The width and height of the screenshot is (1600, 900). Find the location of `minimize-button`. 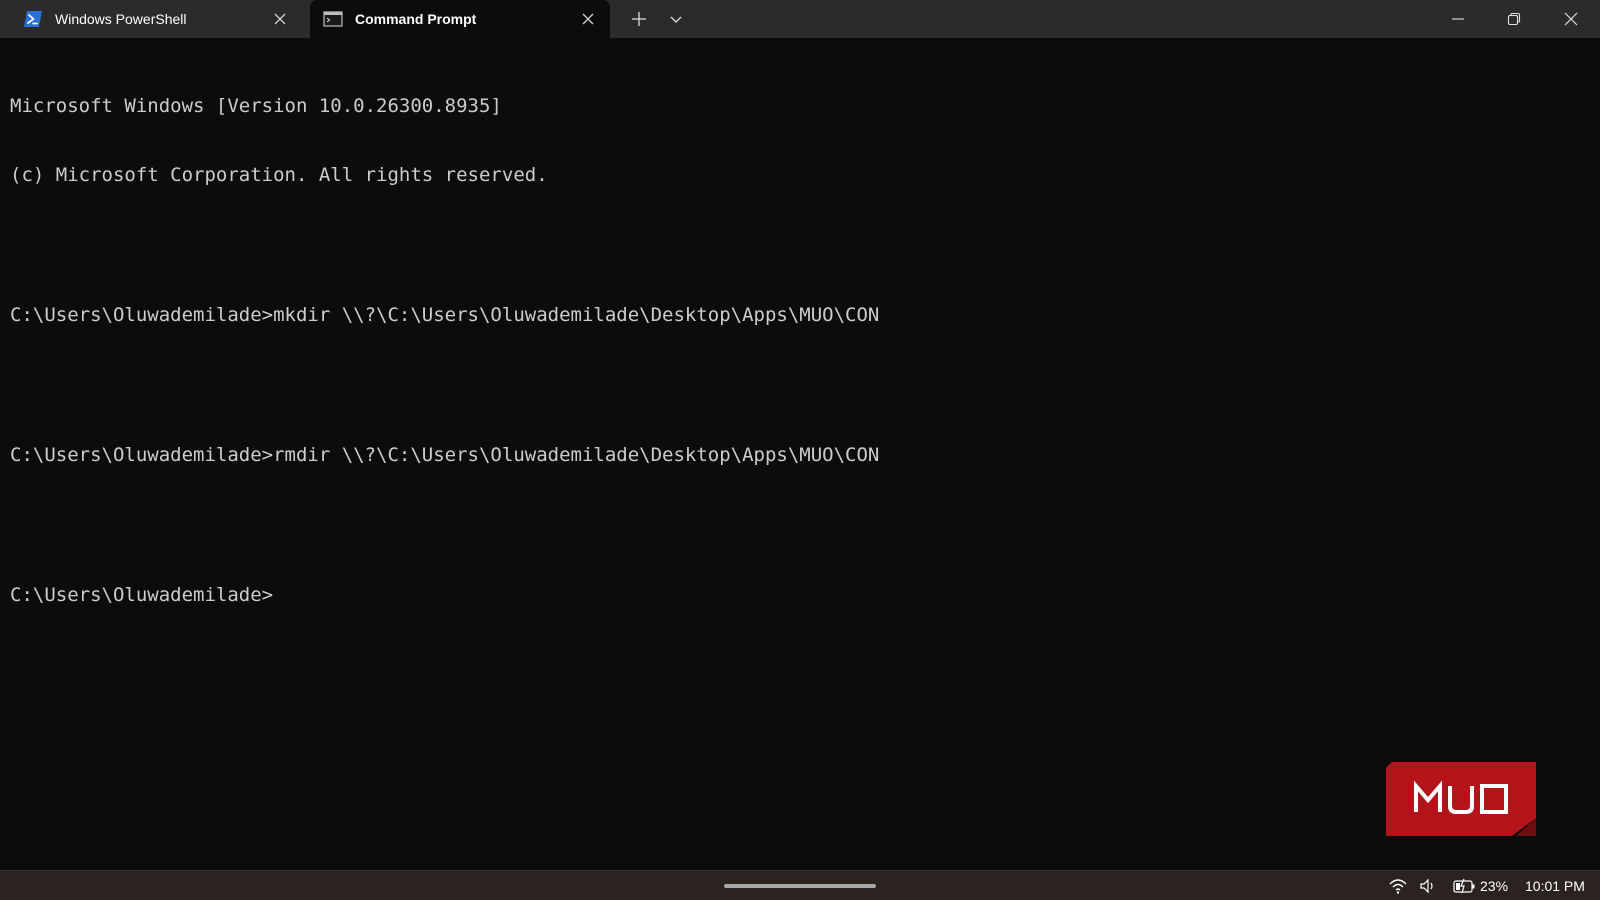

minimize-button is located at coordinates (1458, 19).